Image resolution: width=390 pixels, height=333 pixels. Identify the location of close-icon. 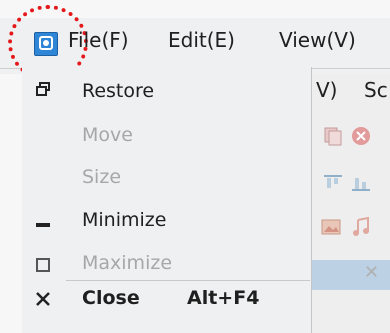
(43, 299).